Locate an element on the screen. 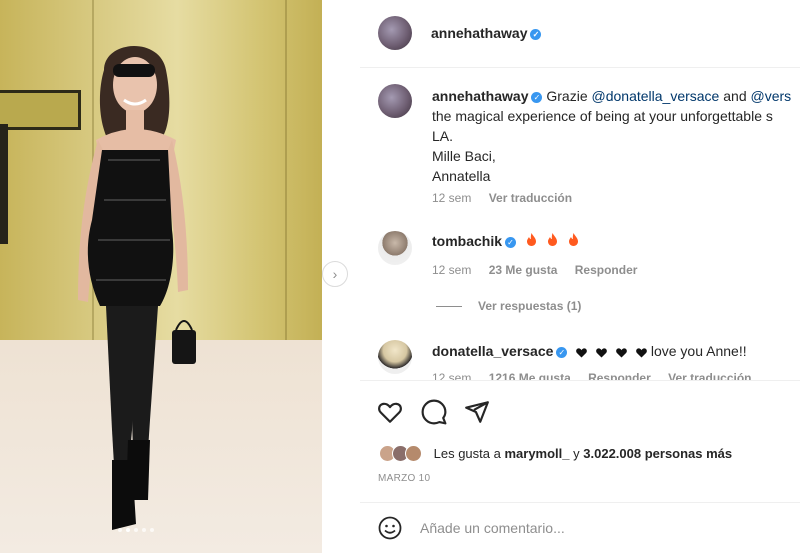 This screenshot has width=800, height=553. caption-time: 12 sem is located at coordinates (451, 198).